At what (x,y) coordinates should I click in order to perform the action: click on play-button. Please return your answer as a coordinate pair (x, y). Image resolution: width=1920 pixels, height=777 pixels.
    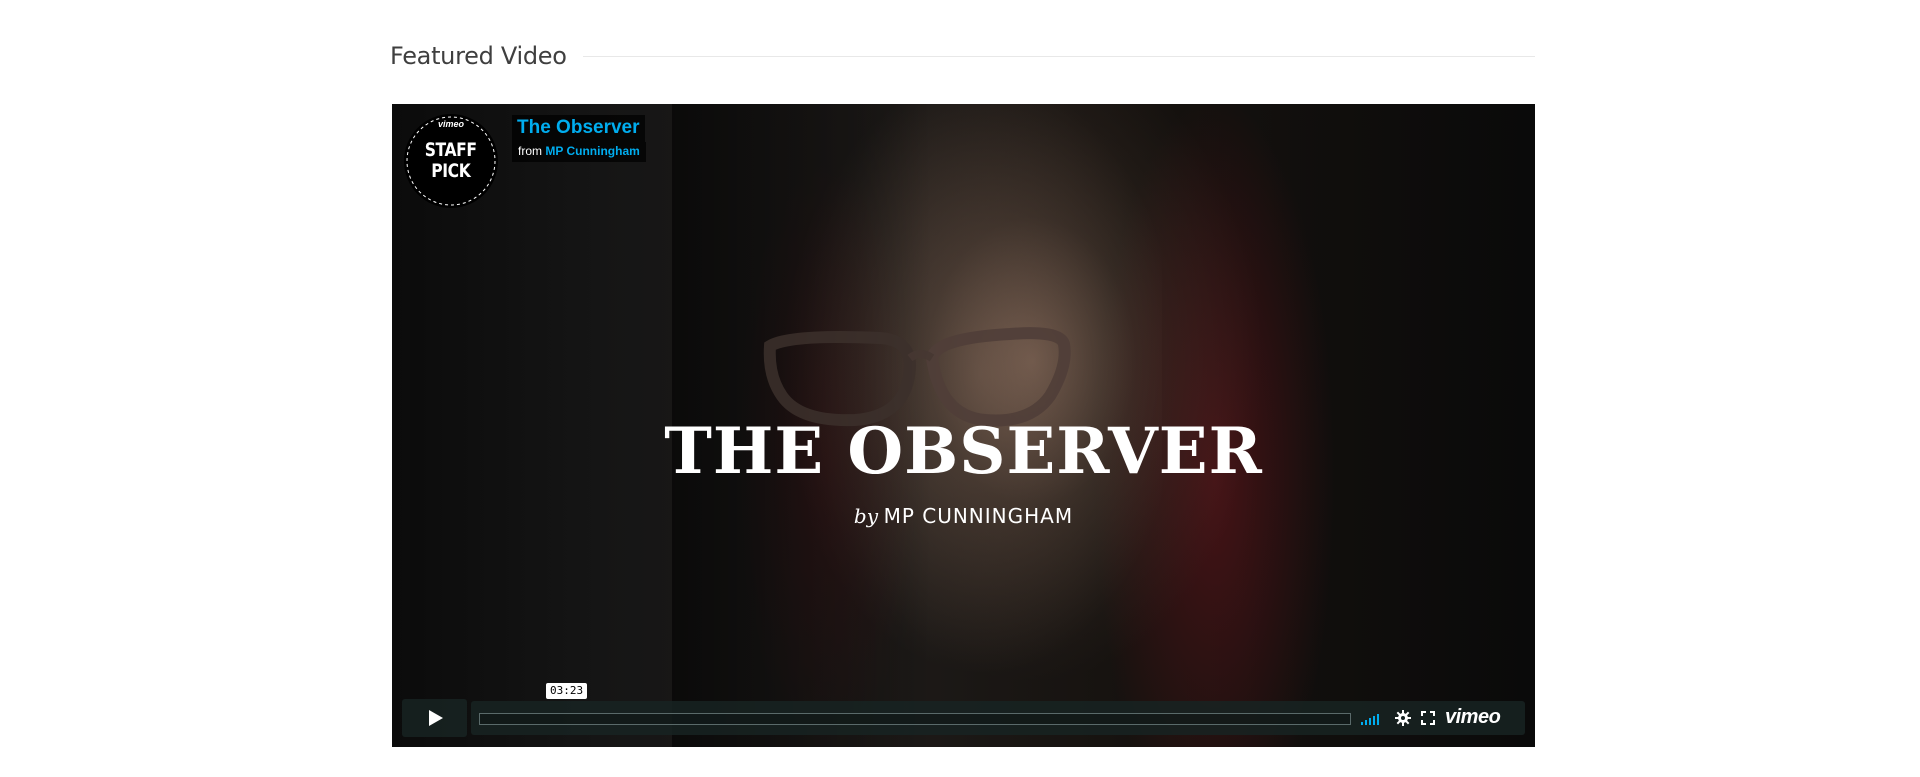
    Looking at the image, I should click on (434, 718).